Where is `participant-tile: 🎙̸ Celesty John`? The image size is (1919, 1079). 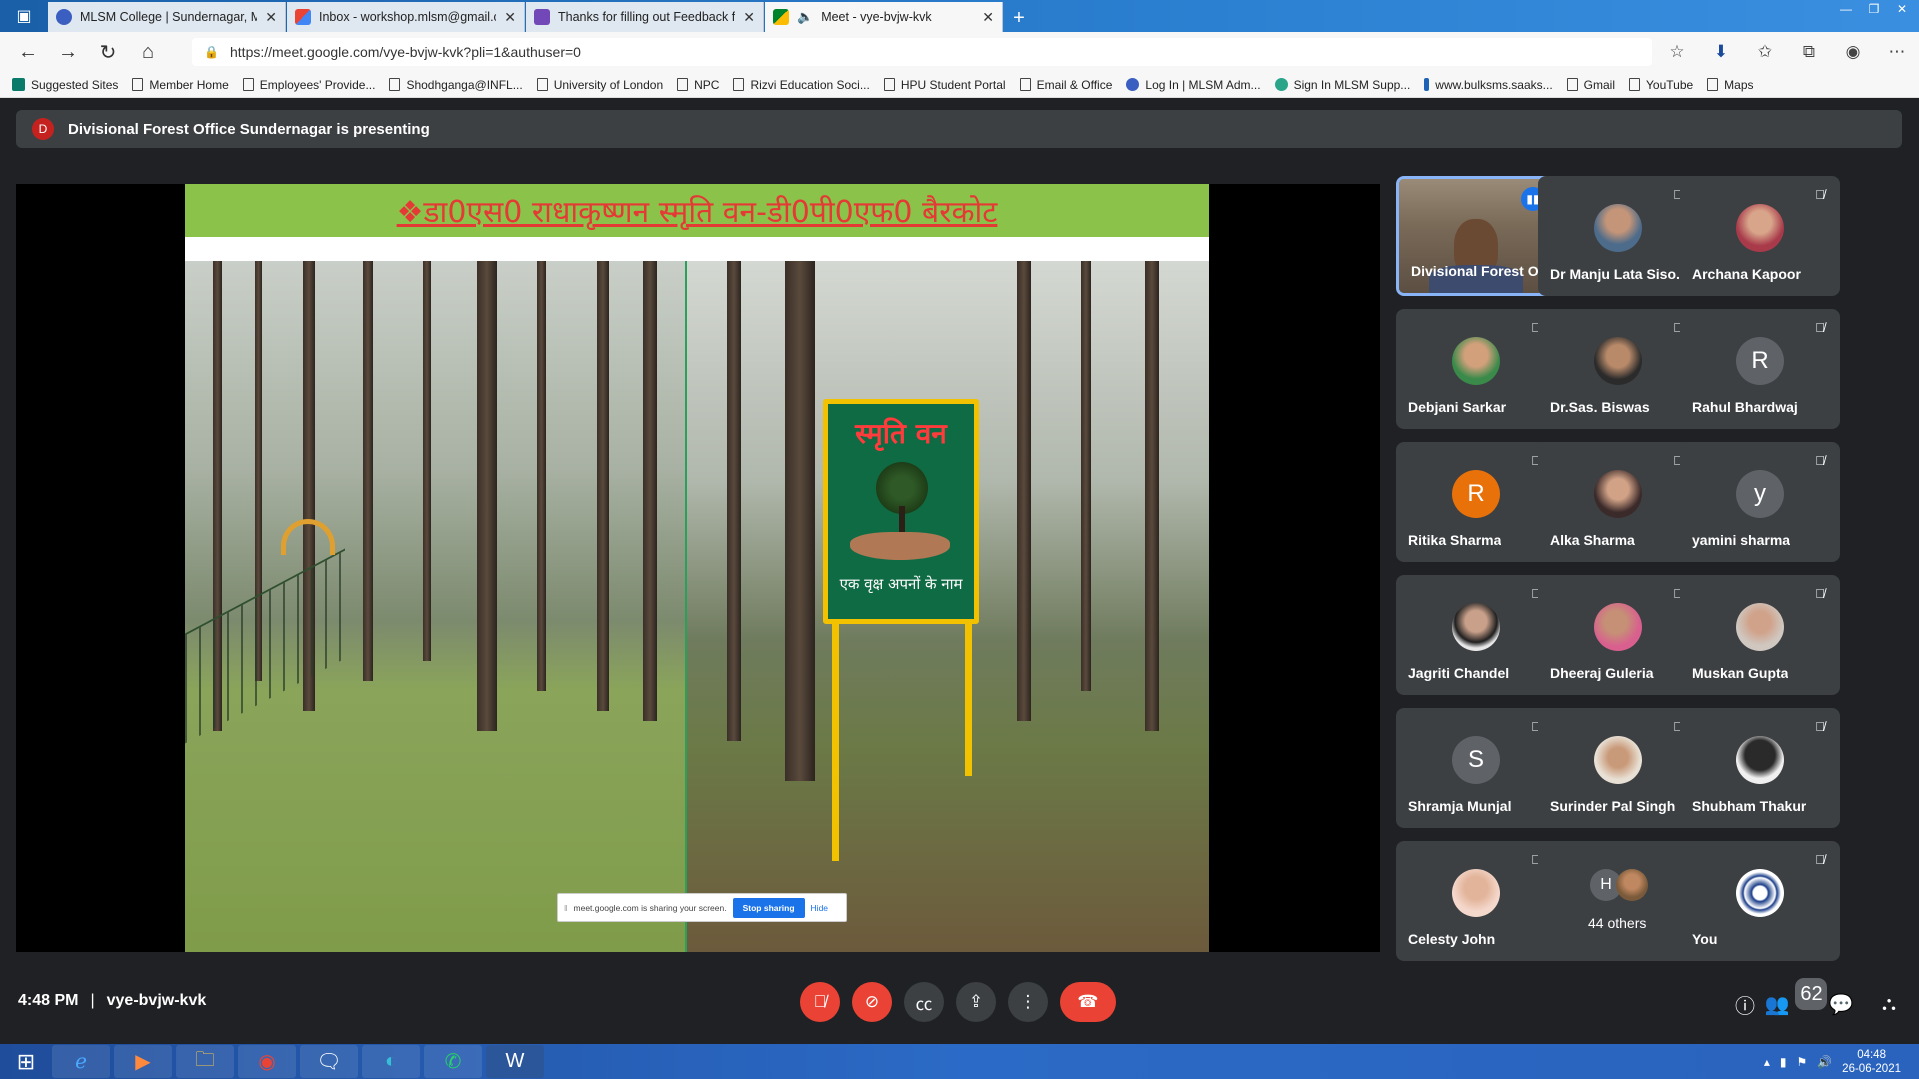 participant-tile: 🎙̸ Celesty John is located at coordinates (1476, 901).